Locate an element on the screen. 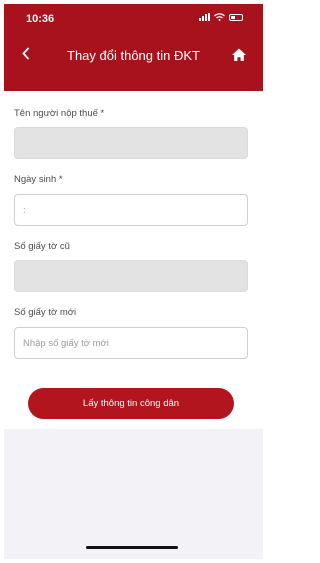 The width and height of the screenshot is (320, 563). new-id-input: Nhập số giấy tờ mới is located at coordinates (131, 343).